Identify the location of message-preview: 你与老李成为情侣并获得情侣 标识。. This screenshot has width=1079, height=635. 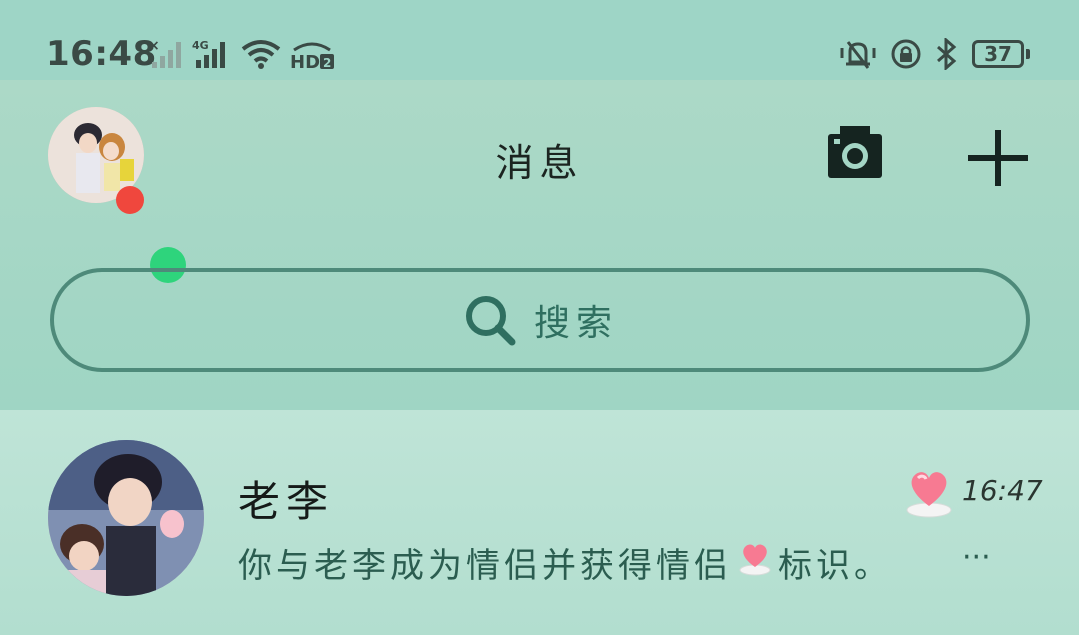
(565, 562).